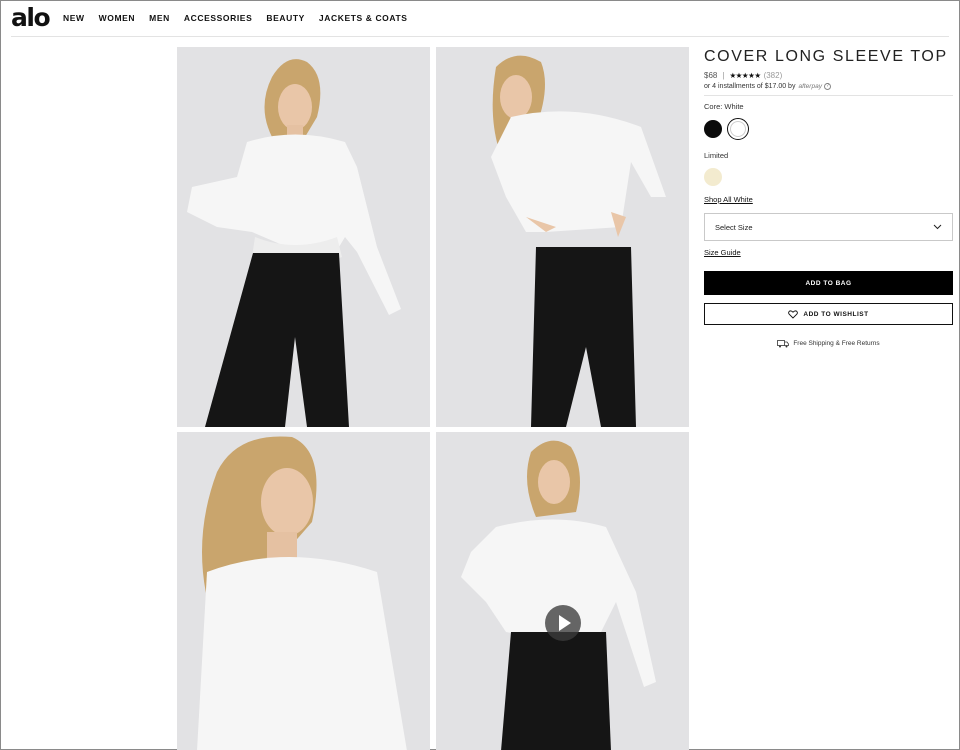  I want to click on product-title: COVER LONG SLEEVE TOP, so click(826, 56).